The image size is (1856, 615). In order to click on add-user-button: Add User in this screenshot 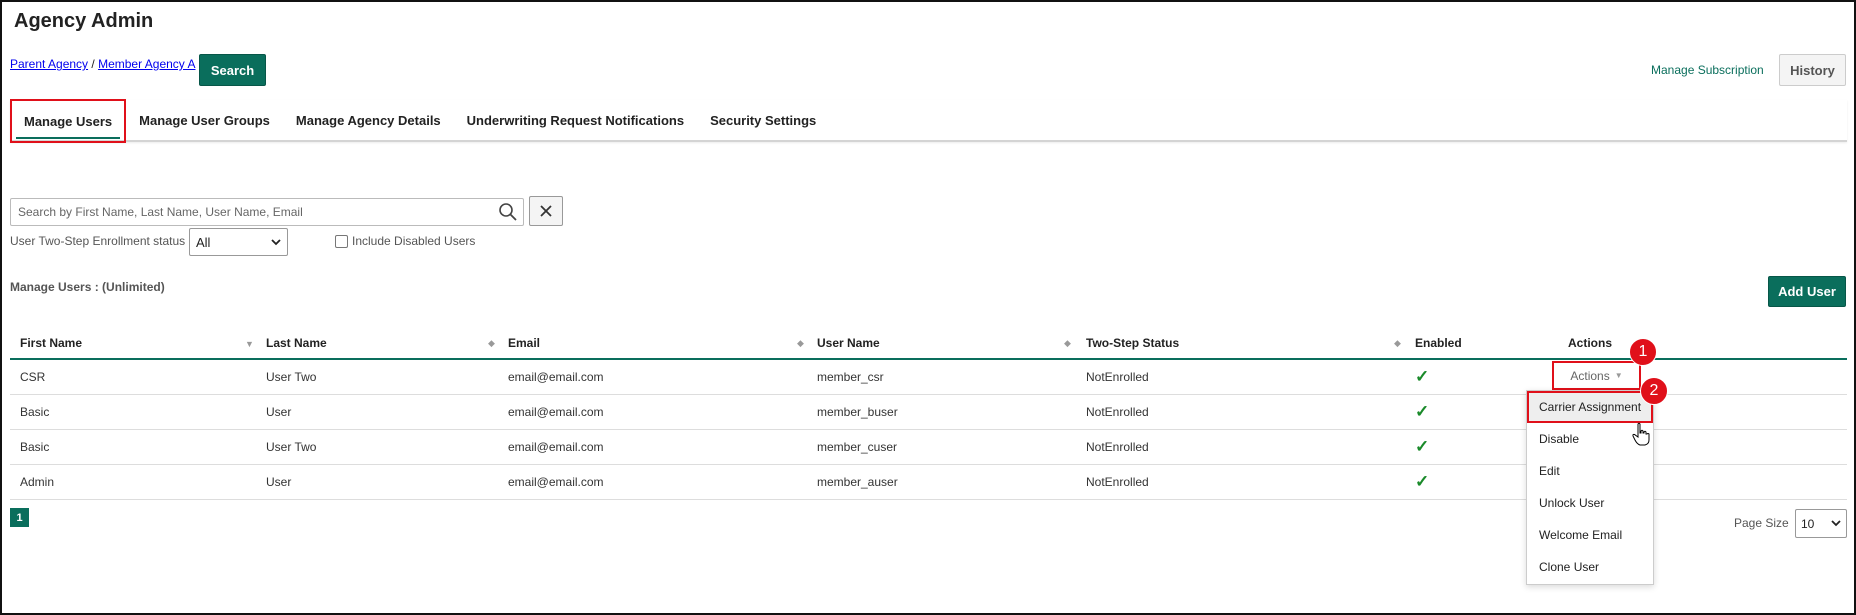, I will do `click(1807, 291)`.